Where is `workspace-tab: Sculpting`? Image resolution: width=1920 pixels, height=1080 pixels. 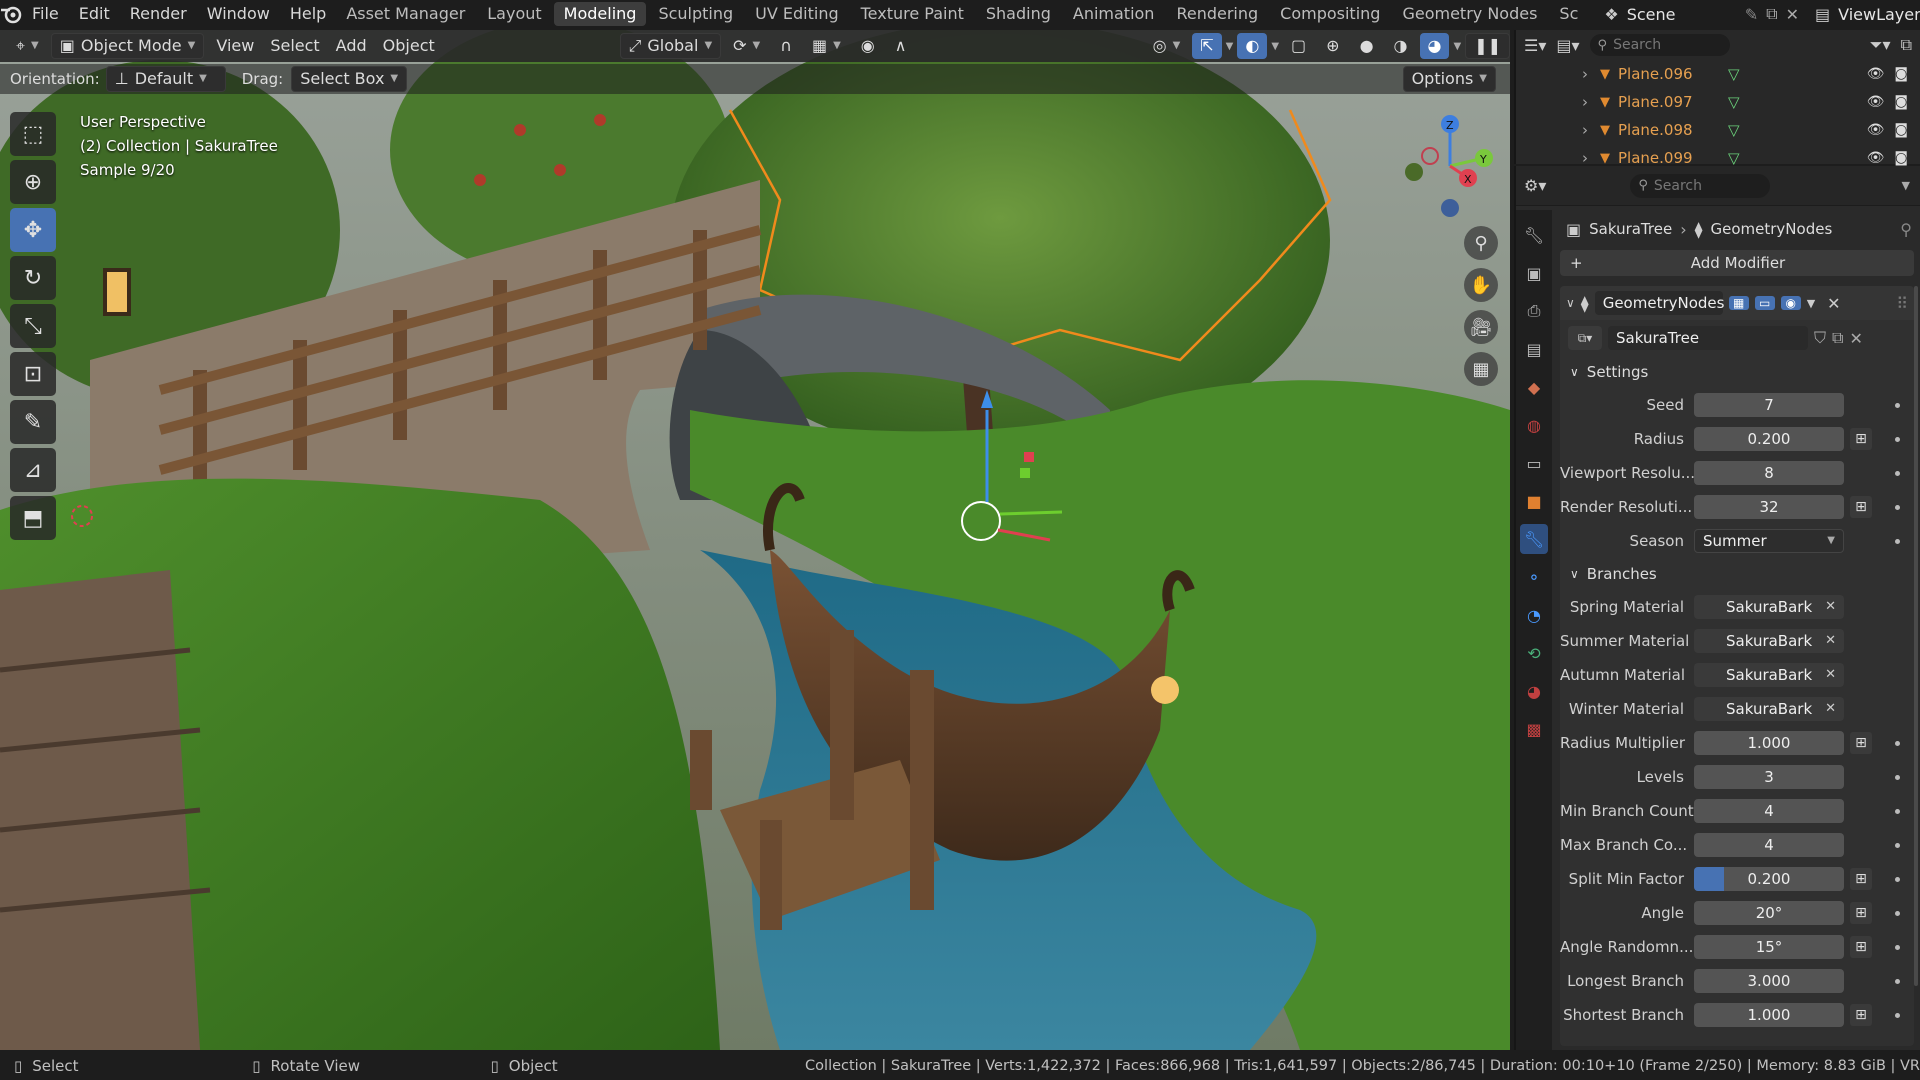 workspace-tab: Sculpting is located at coordinates (695, 14).